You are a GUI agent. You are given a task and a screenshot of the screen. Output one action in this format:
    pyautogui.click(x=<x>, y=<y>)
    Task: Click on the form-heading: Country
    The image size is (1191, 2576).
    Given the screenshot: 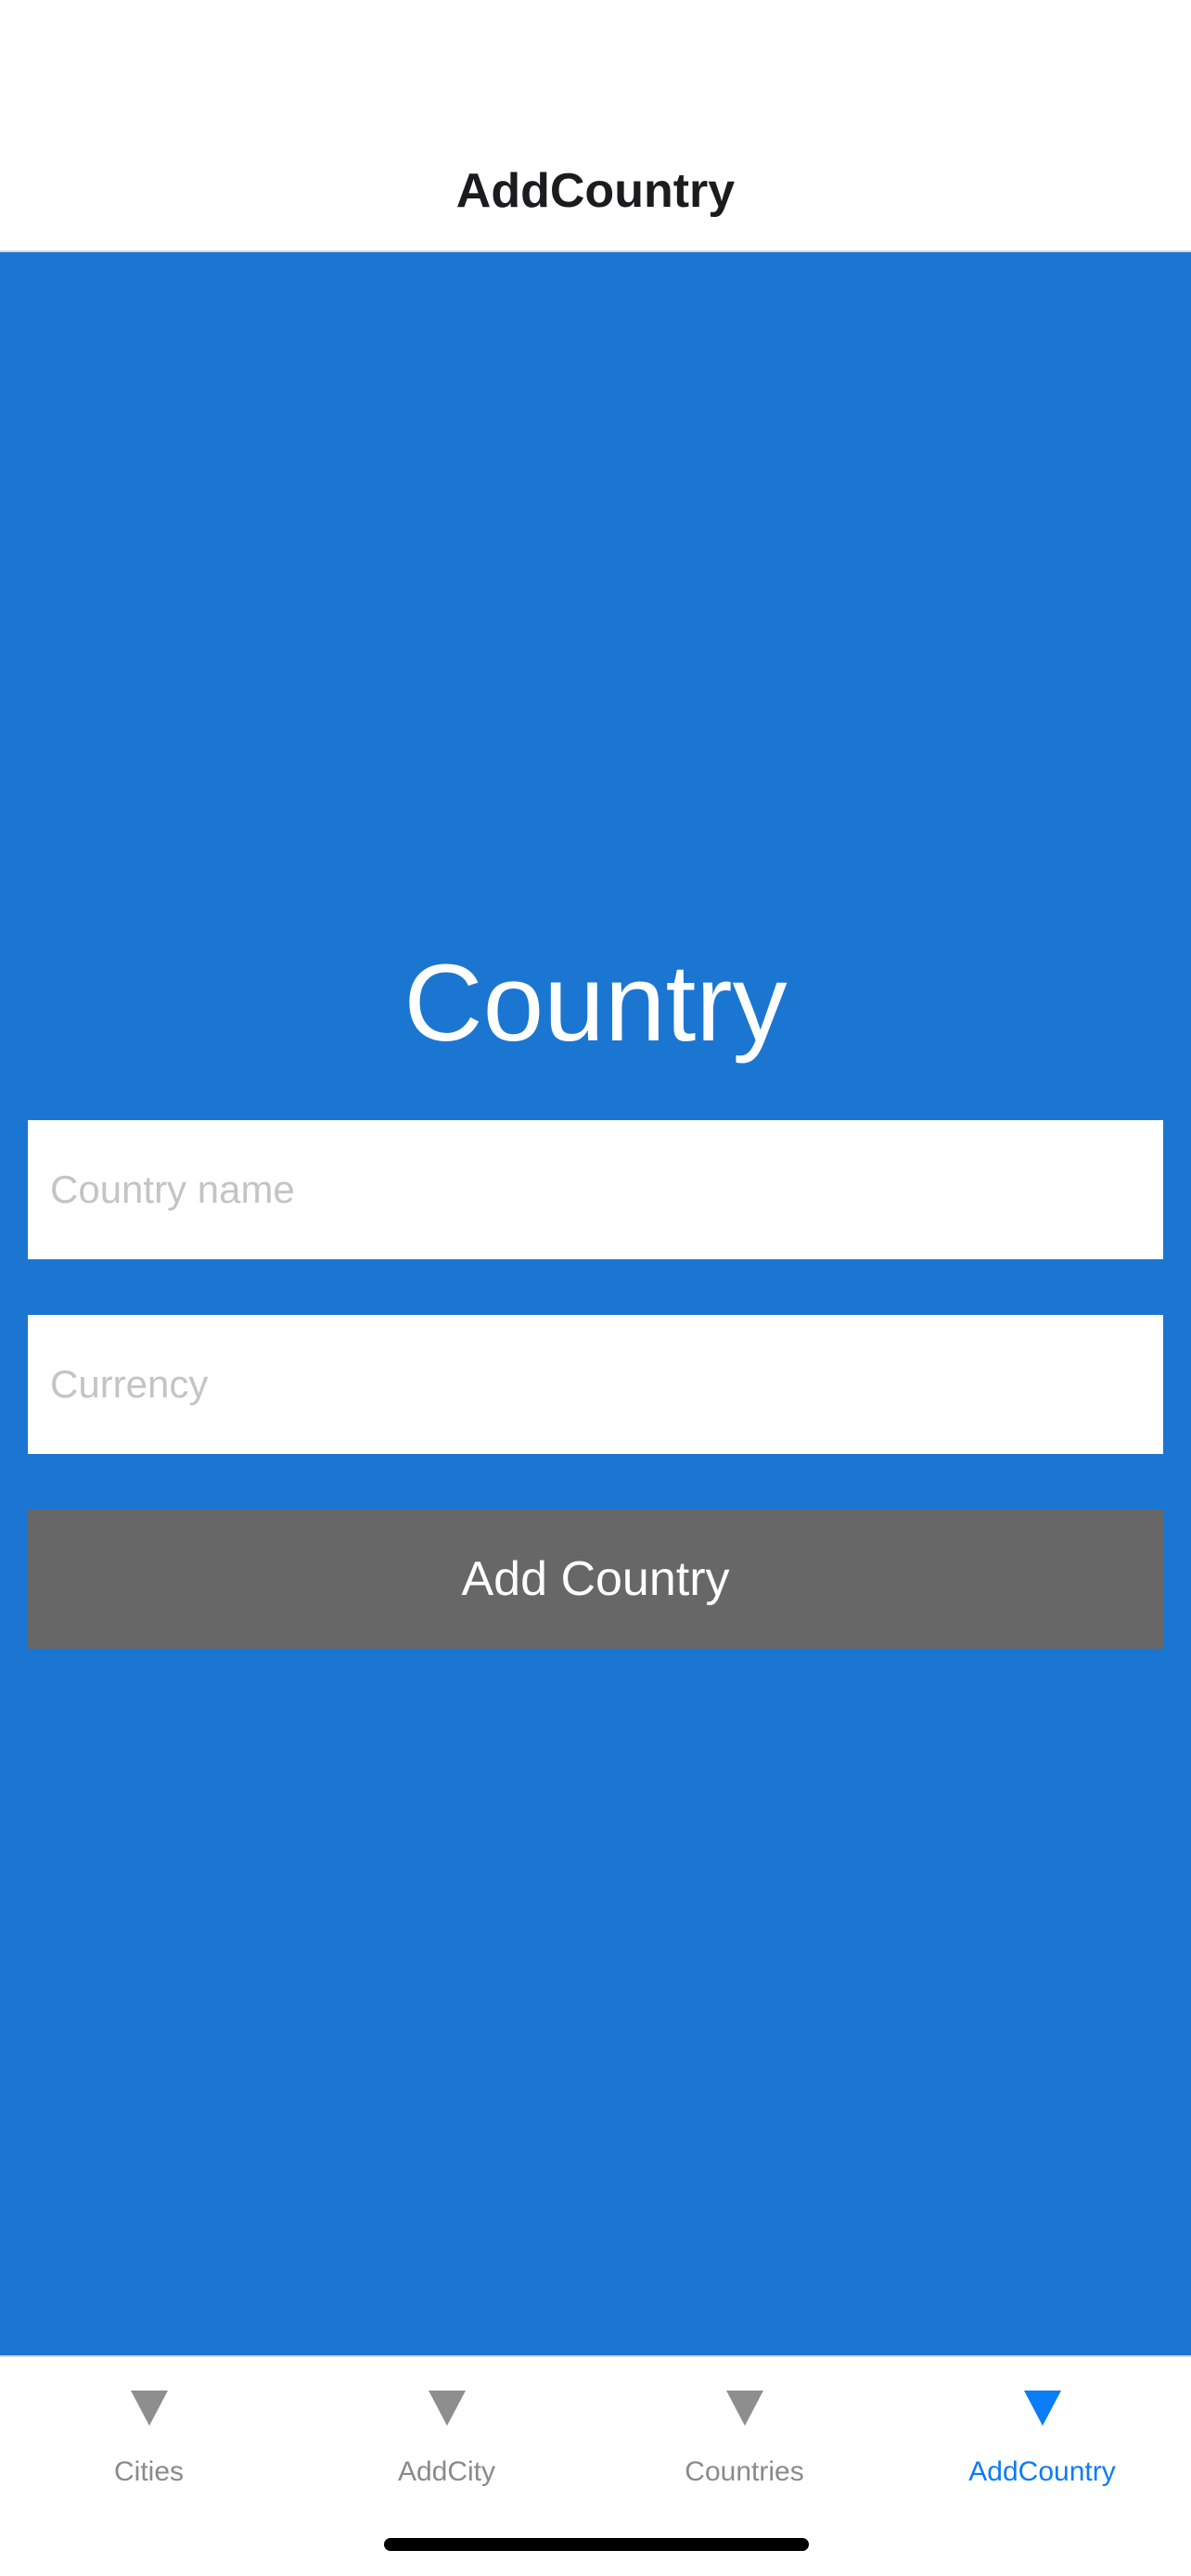 What is the action you would take?
    pyautogui.click(x=595, y=1004)
    